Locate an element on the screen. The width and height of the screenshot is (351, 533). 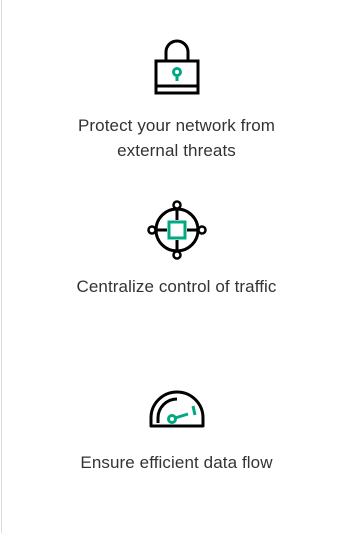
caption-line: Ensure efficient data flow is located at coordinates (176, 462).